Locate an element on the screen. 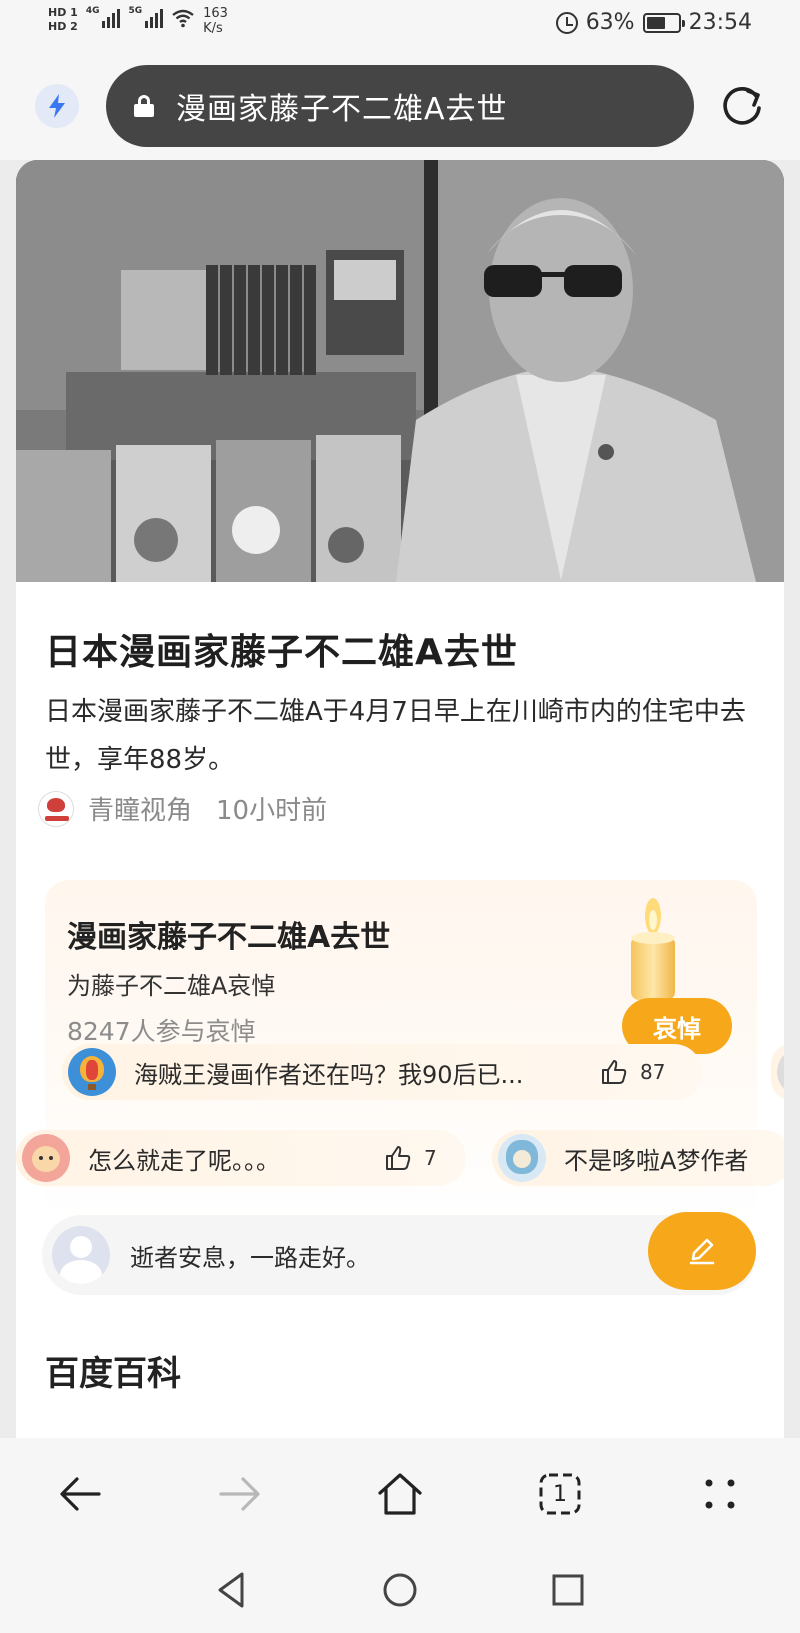 The width and height of the screenshot is (800, 1633). baike-section-title: 百度百科 is located at coordinates (113, 1370).